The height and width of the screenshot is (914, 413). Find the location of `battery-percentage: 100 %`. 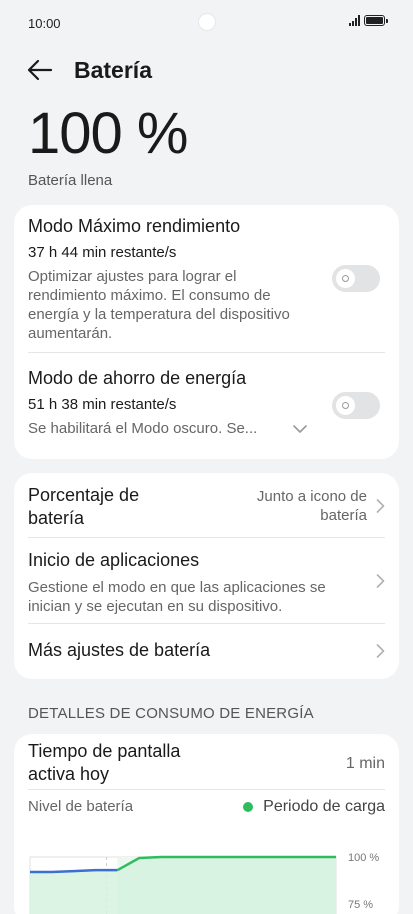

battery-percentage: 100 % is located at coordinates (108, 133).